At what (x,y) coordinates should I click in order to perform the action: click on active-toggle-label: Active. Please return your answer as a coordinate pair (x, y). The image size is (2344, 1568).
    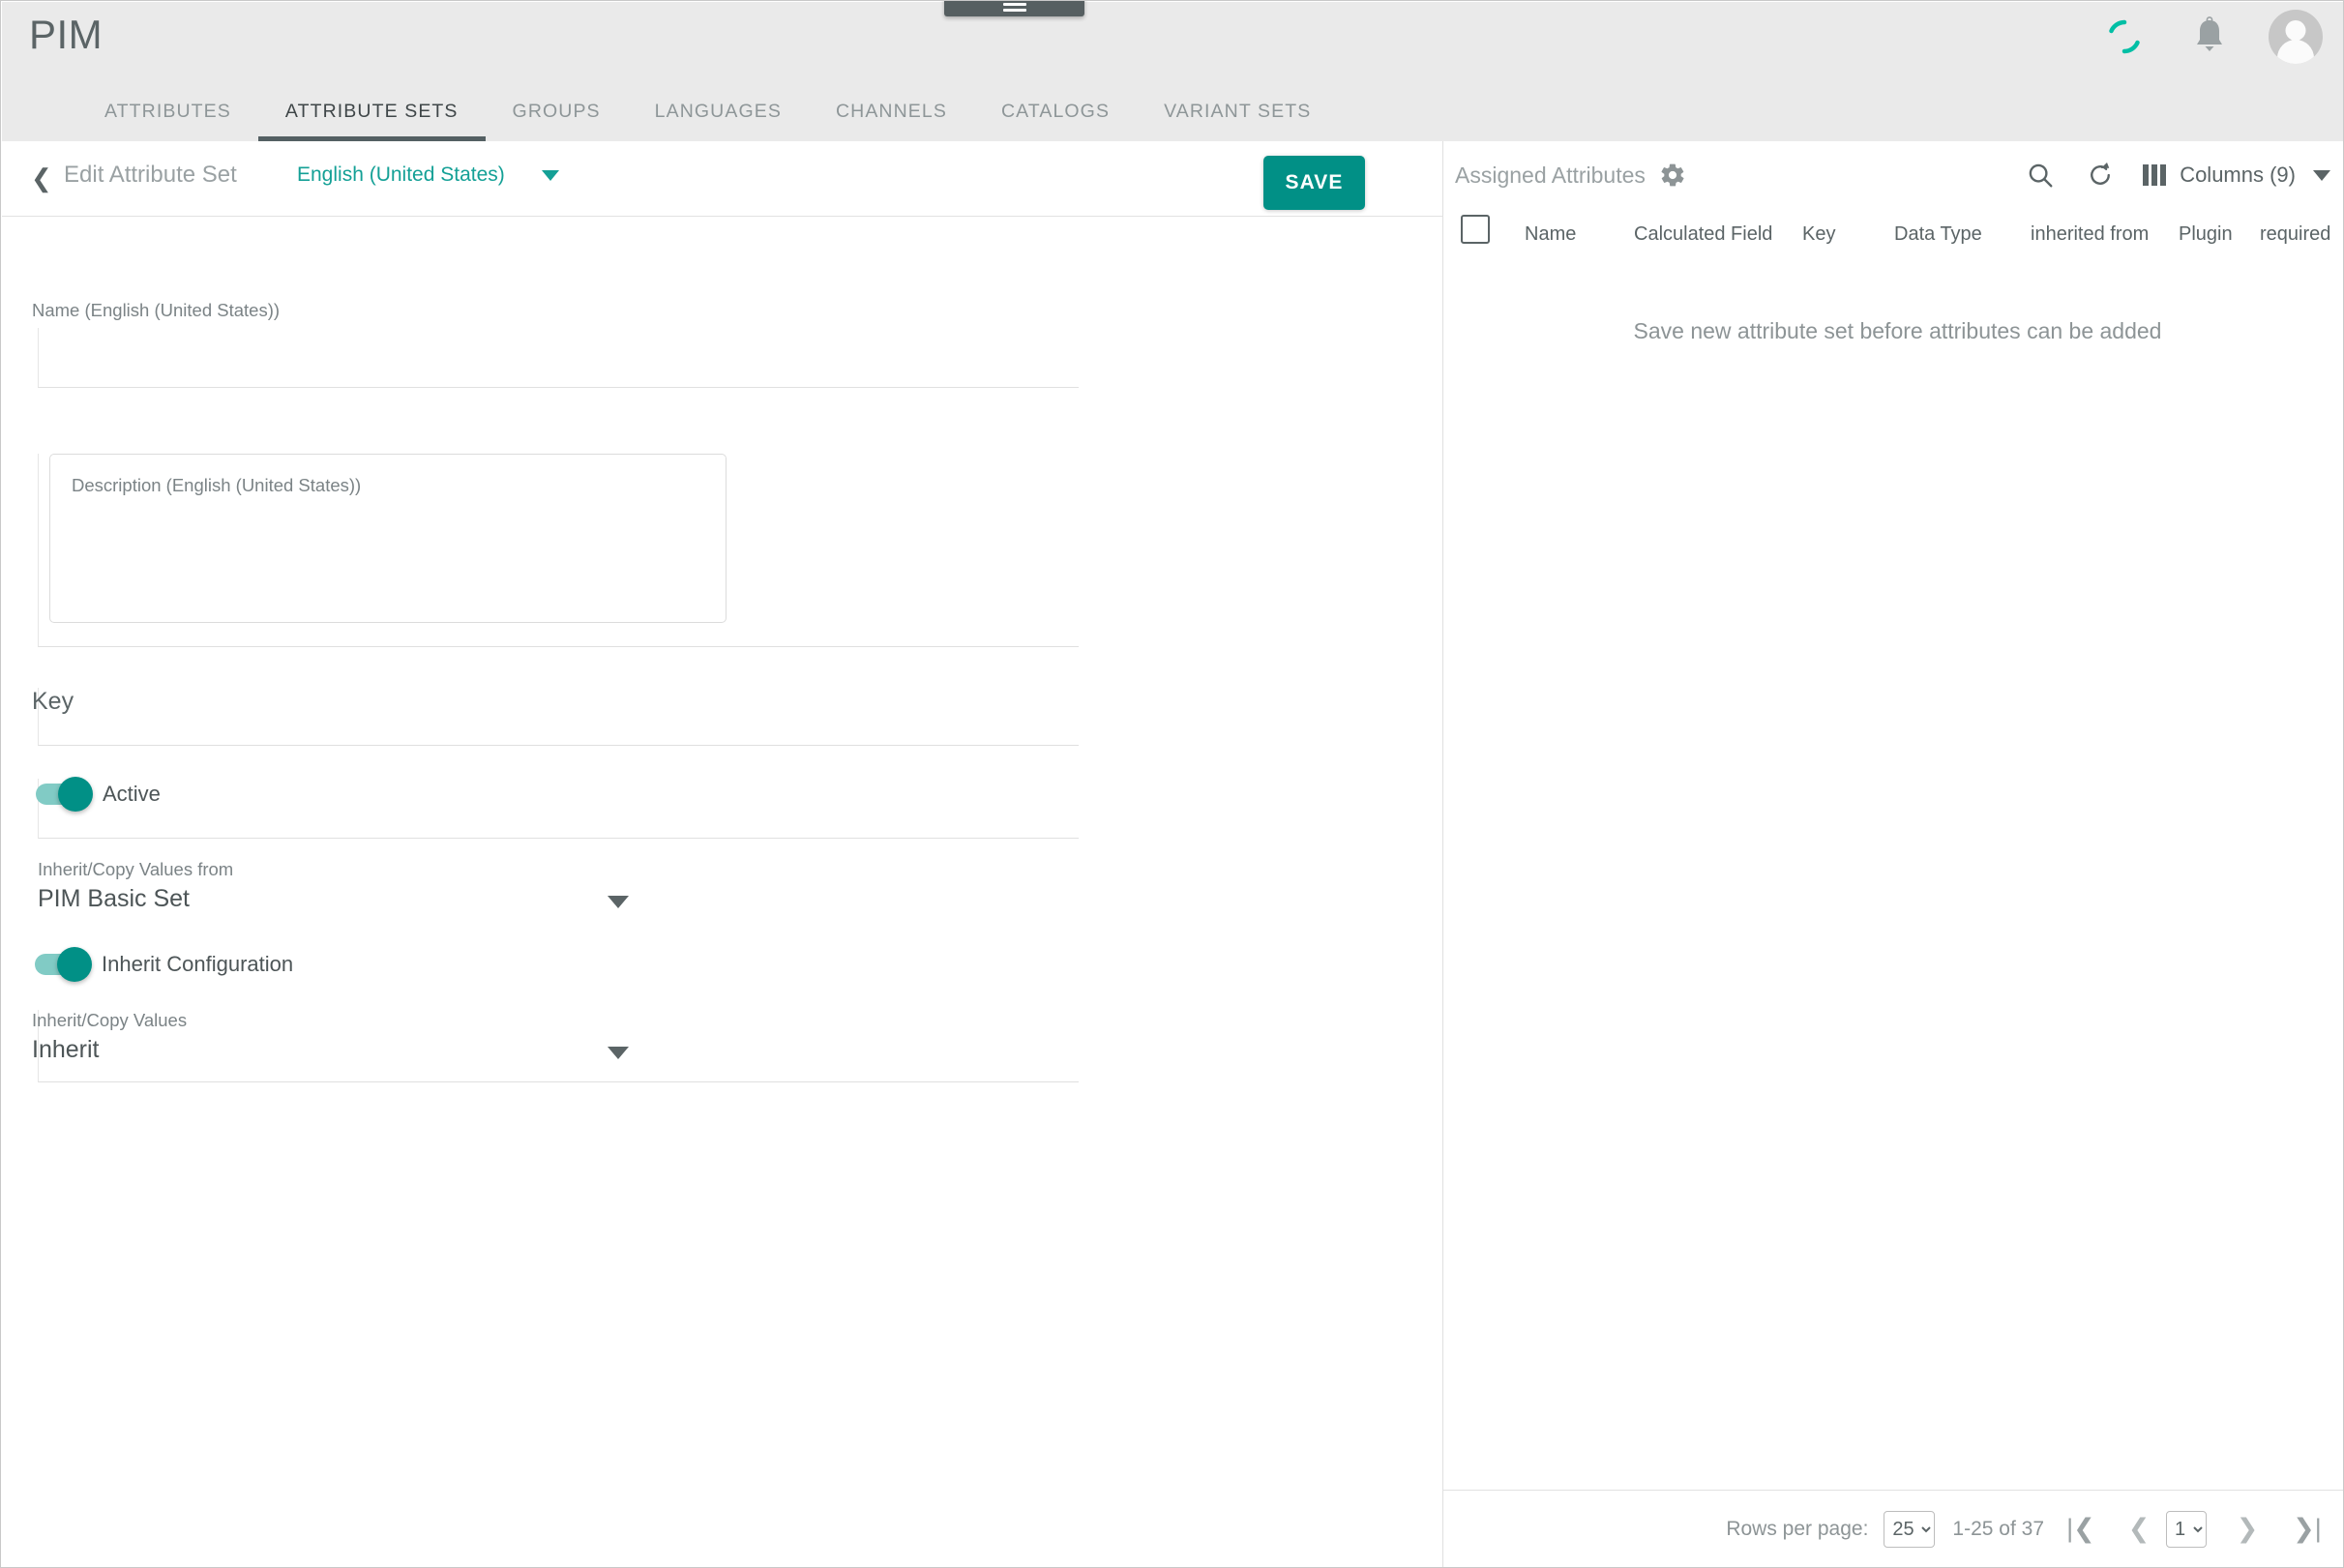
    Looking at the image, I should click on (132, 794).